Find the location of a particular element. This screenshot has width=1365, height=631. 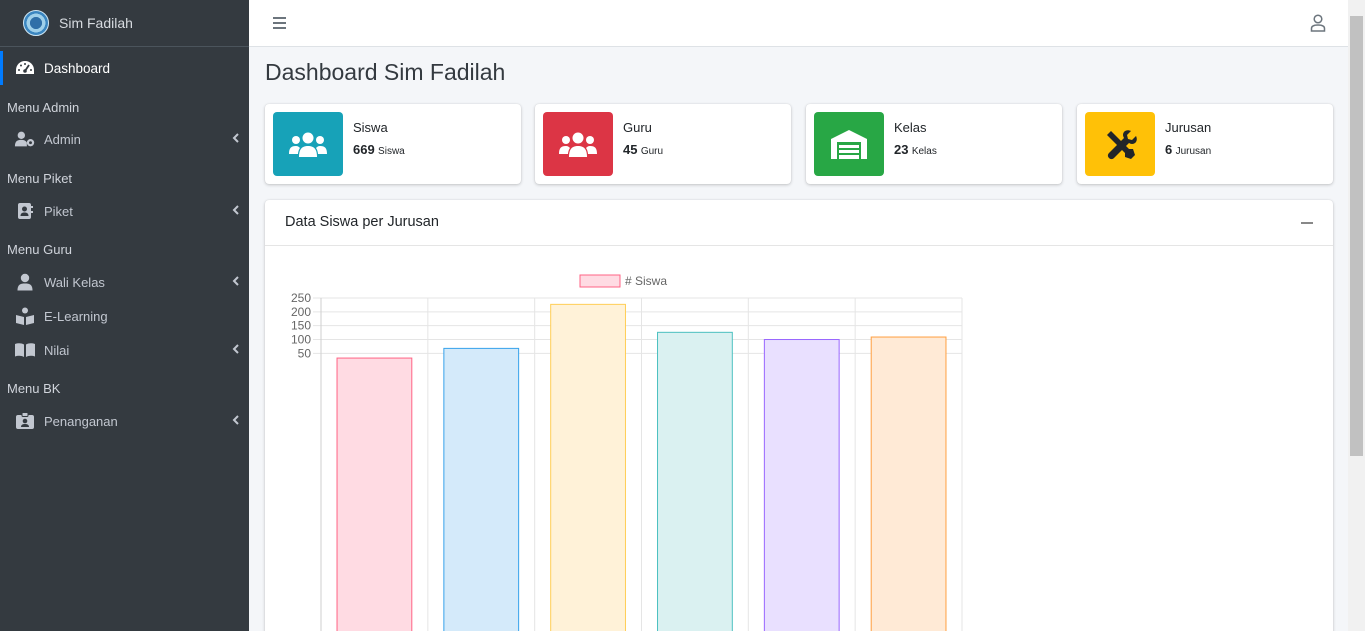

nav-header-bk: Menu BK is located at coordinates (34, 388).